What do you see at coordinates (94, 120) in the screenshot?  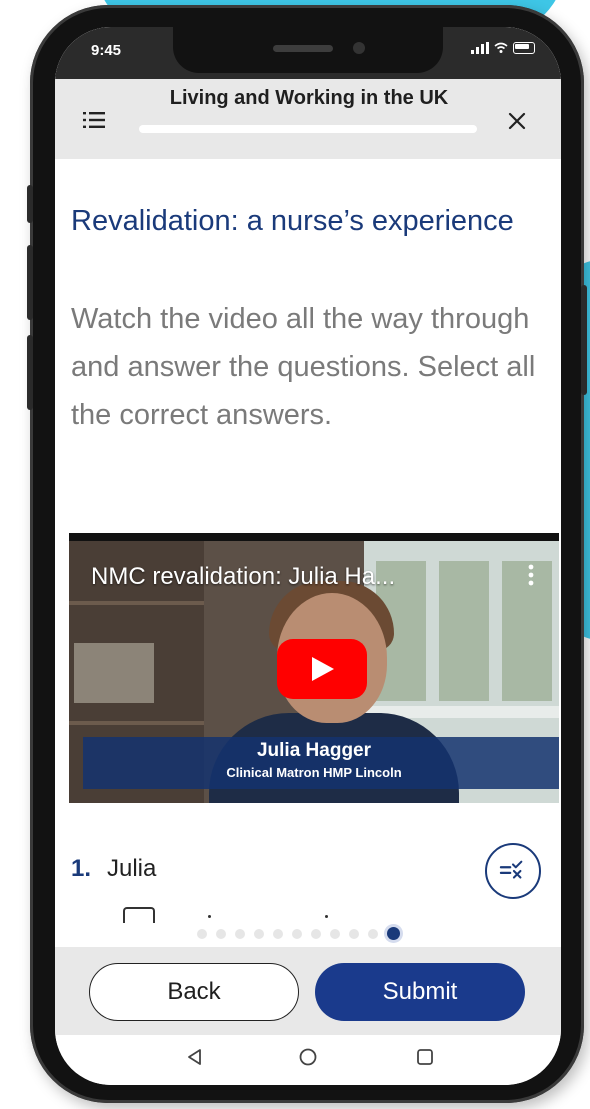 I see `menu-icon` at bounding box center [94, 120].